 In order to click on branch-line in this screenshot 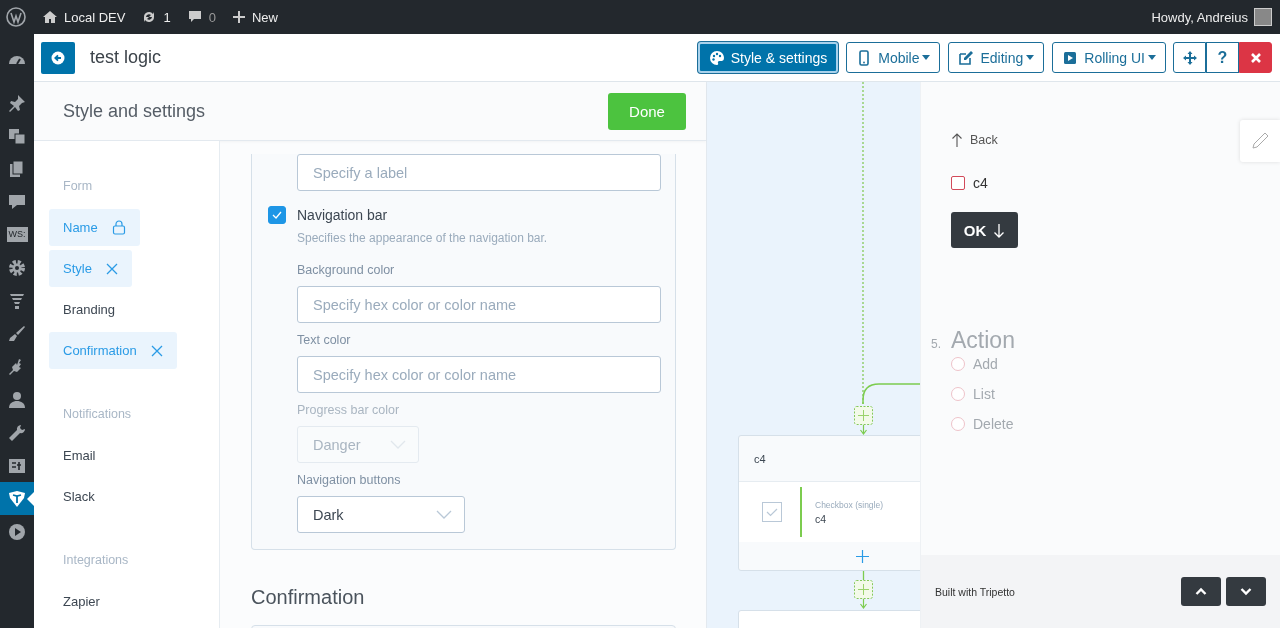, I will do `click(891, 394)`.